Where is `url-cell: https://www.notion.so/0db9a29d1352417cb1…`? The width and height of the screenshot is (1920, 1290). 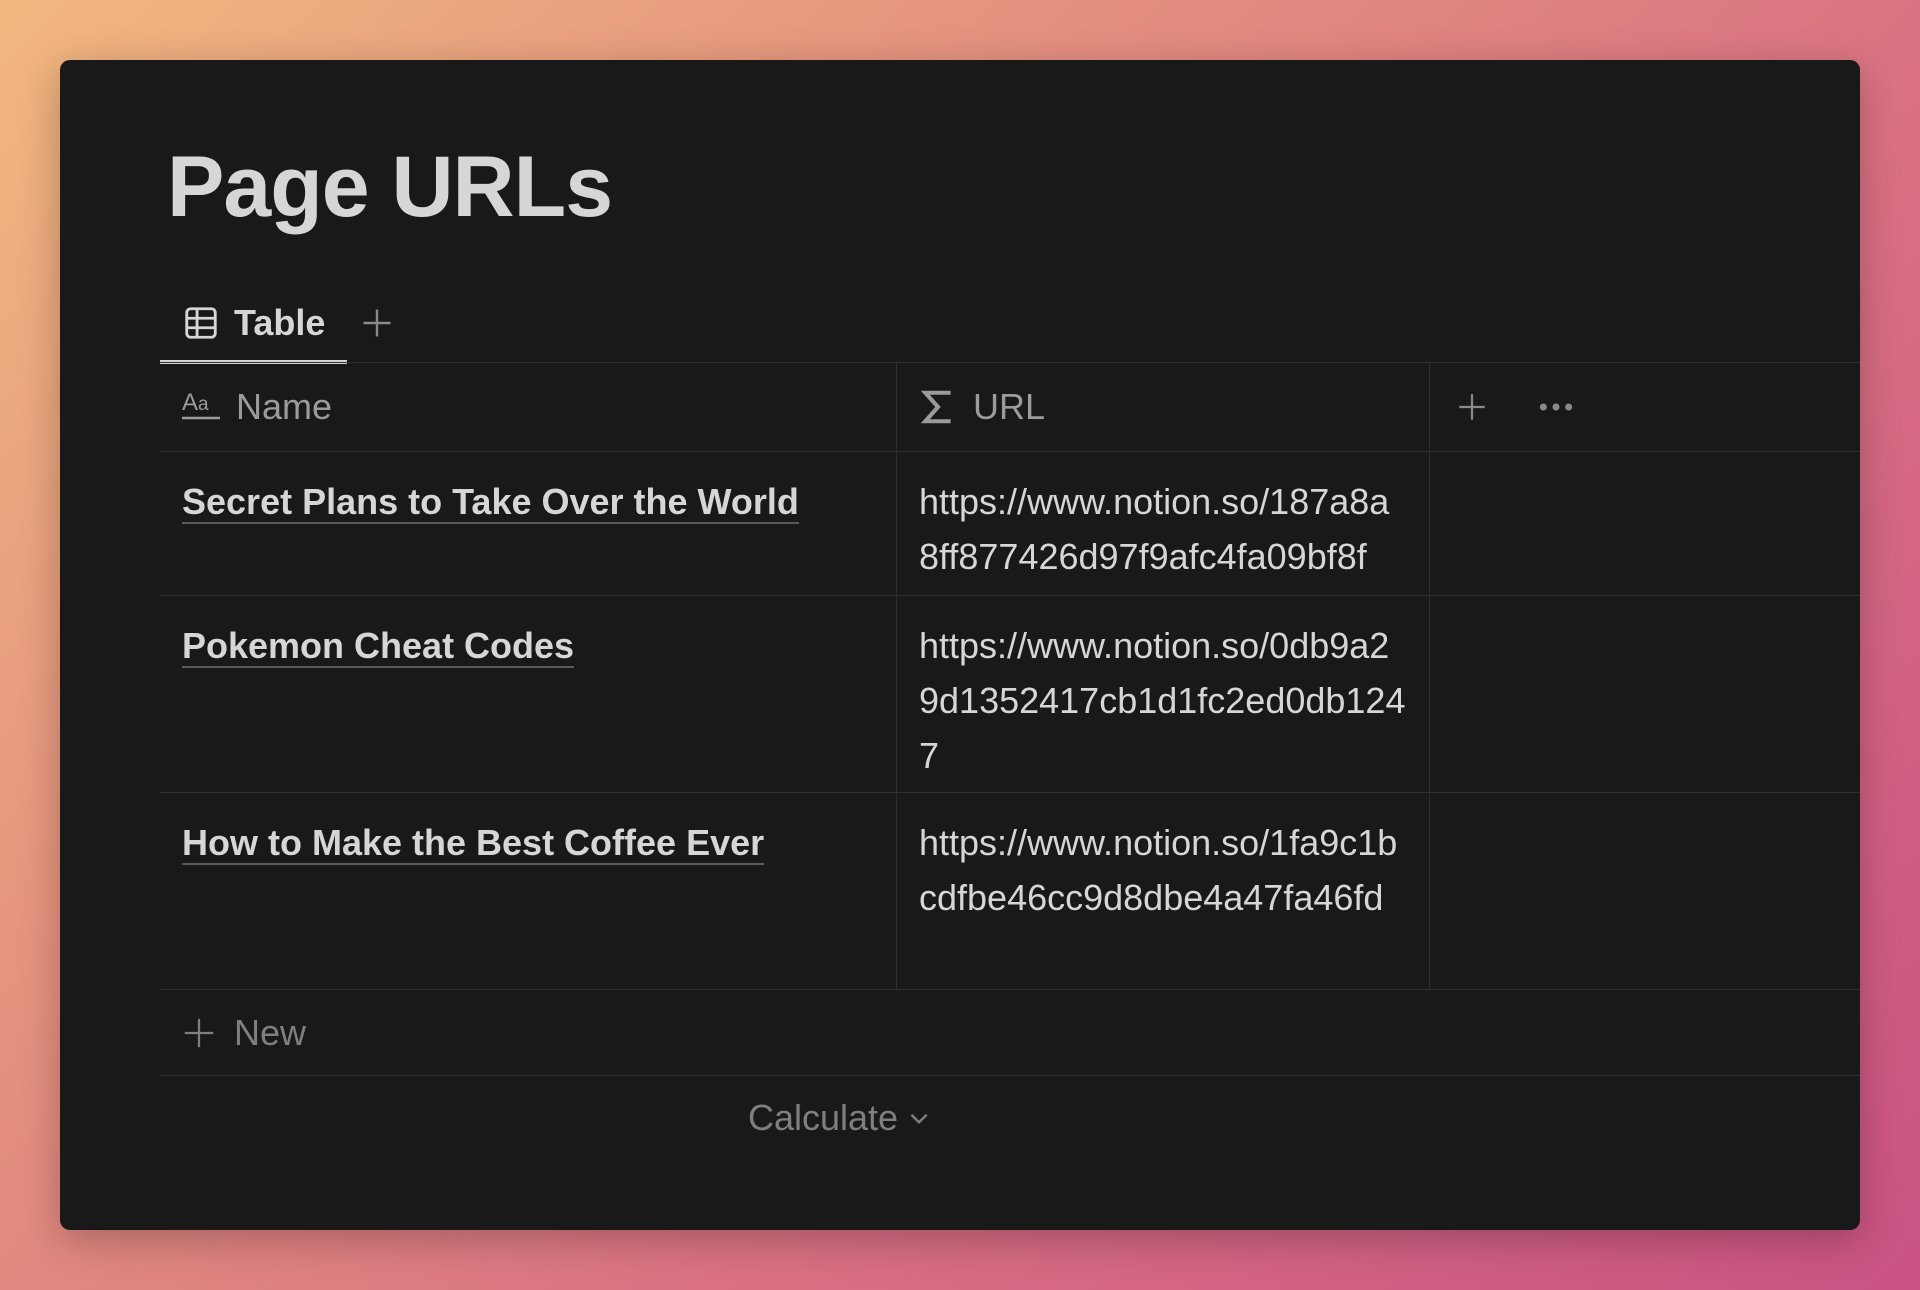
url-cell: https://www.notion.so/0db9a29d1352417cb1… is located at coordinates (1163, 694).